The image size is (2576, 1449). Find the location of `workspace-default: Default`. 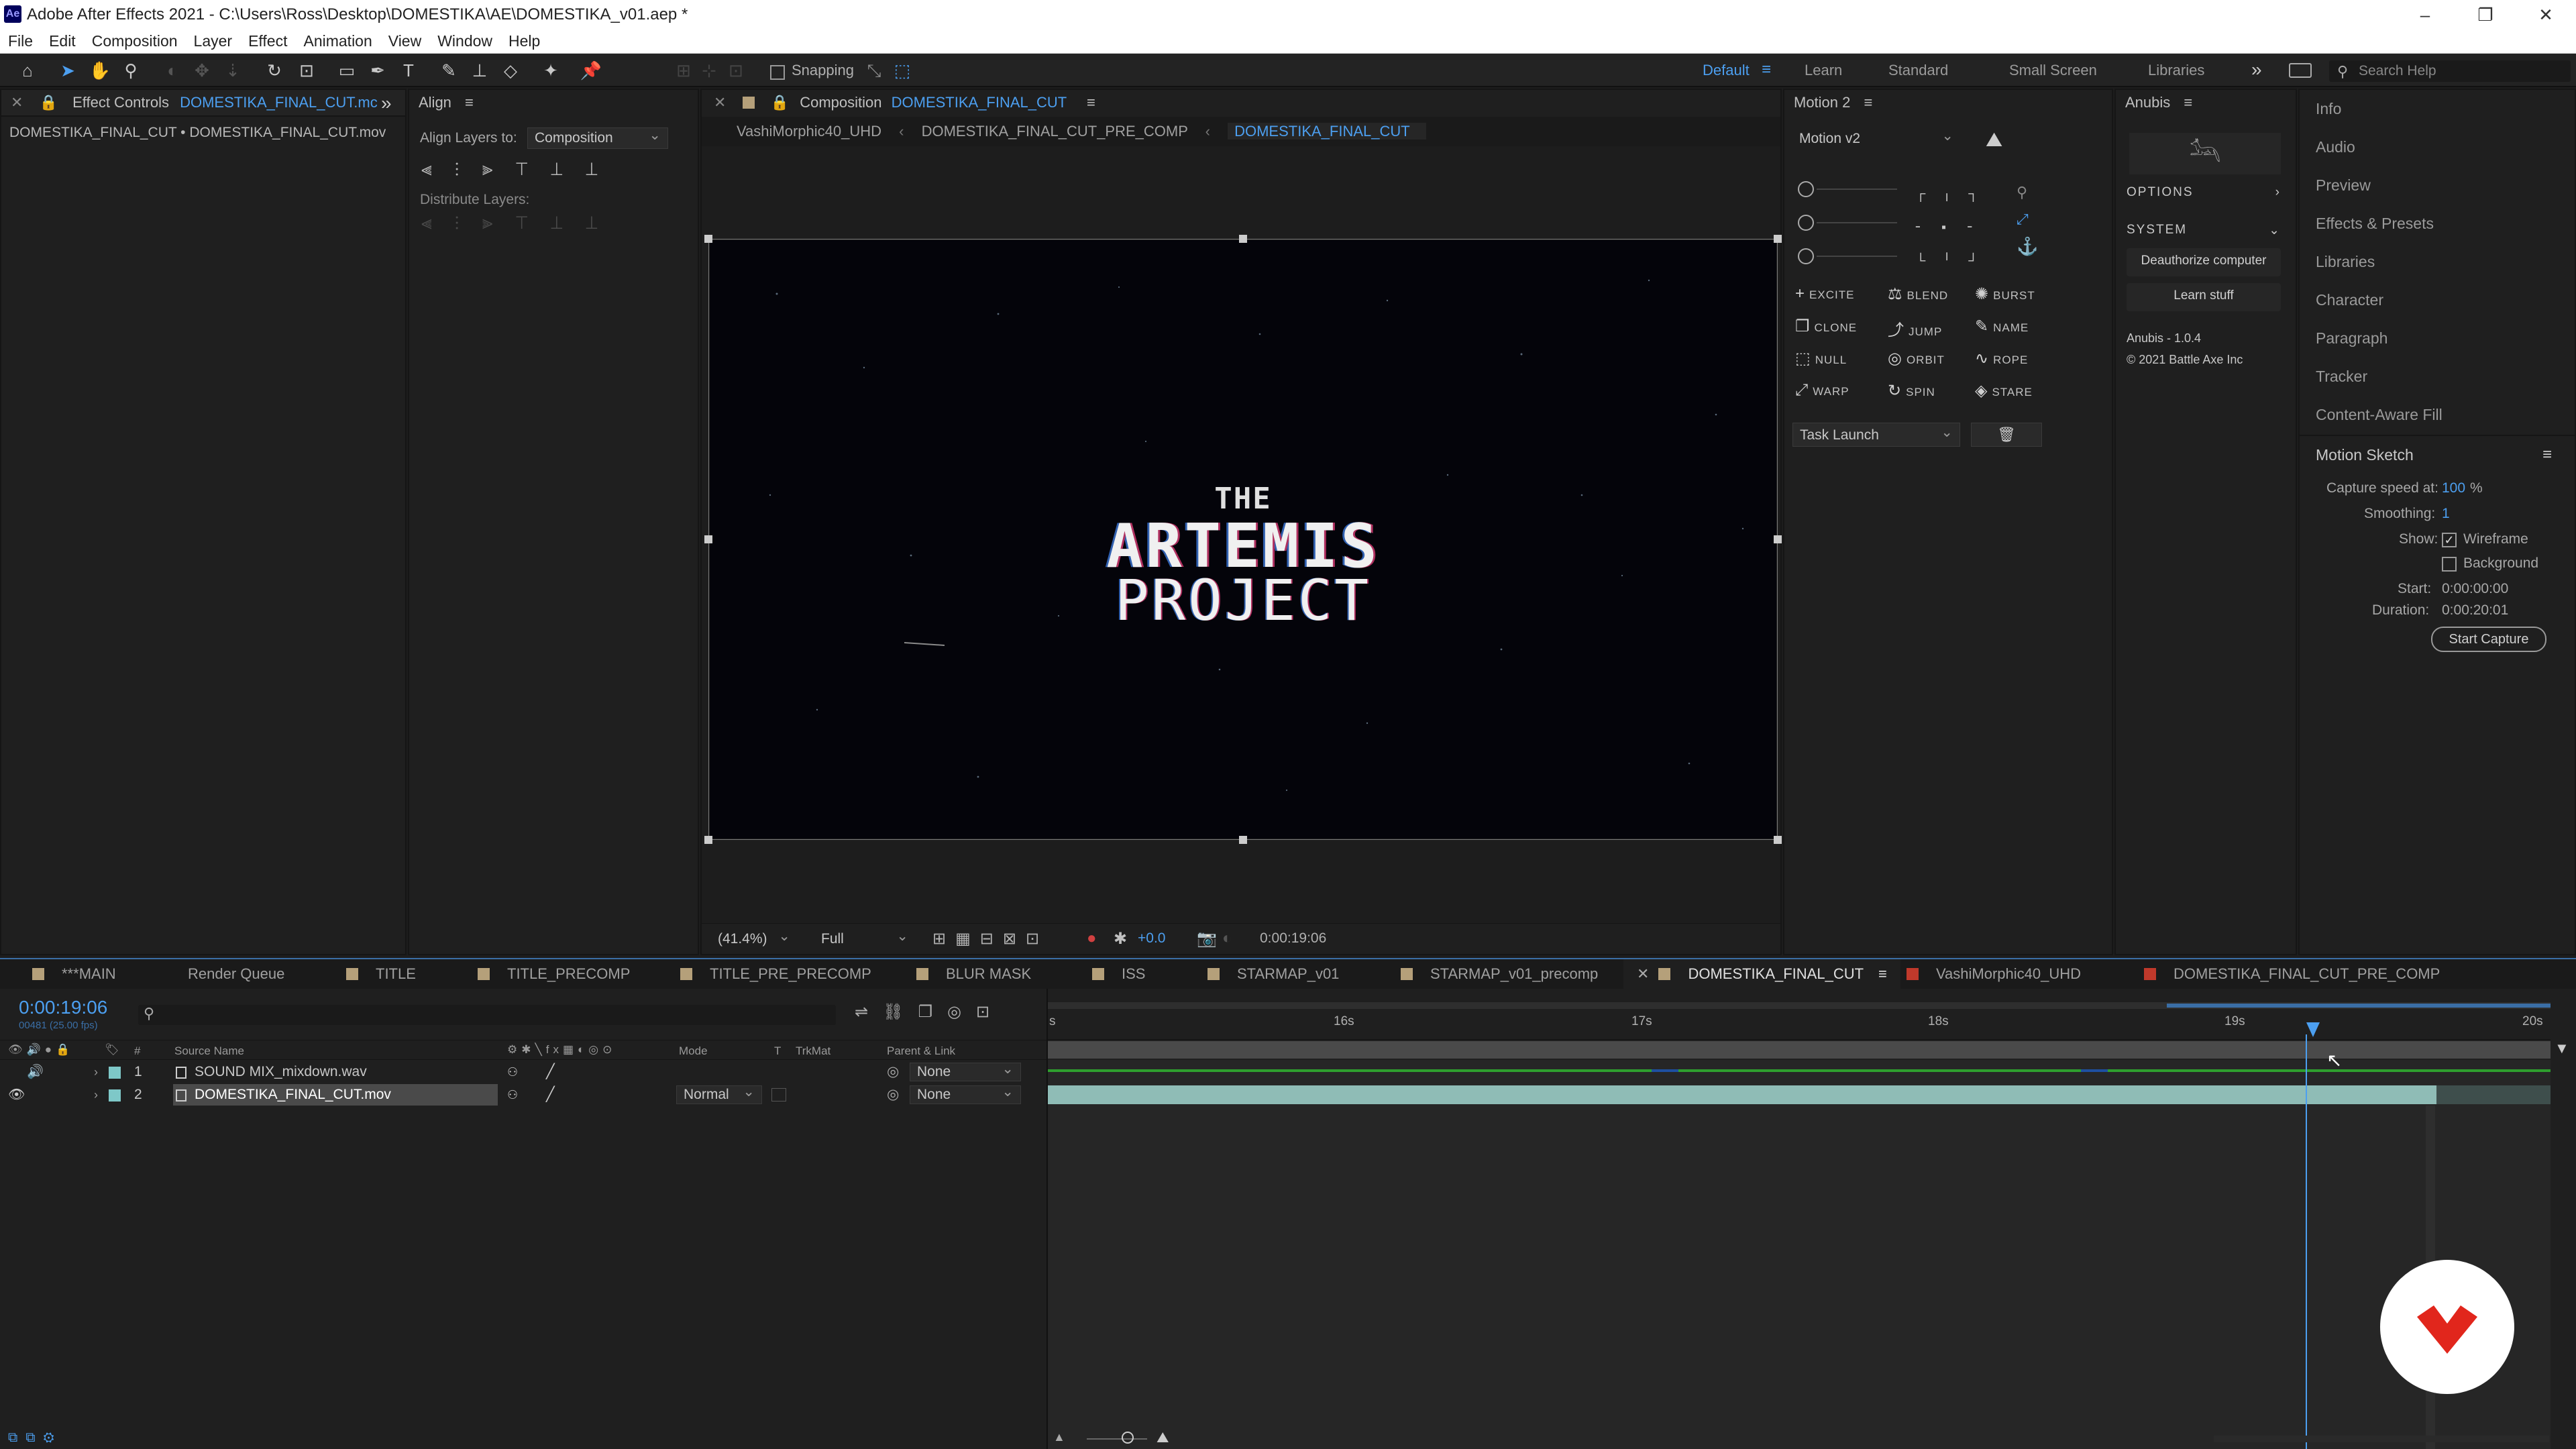

workspace-default: Default is located at coordinates (1726, 70).